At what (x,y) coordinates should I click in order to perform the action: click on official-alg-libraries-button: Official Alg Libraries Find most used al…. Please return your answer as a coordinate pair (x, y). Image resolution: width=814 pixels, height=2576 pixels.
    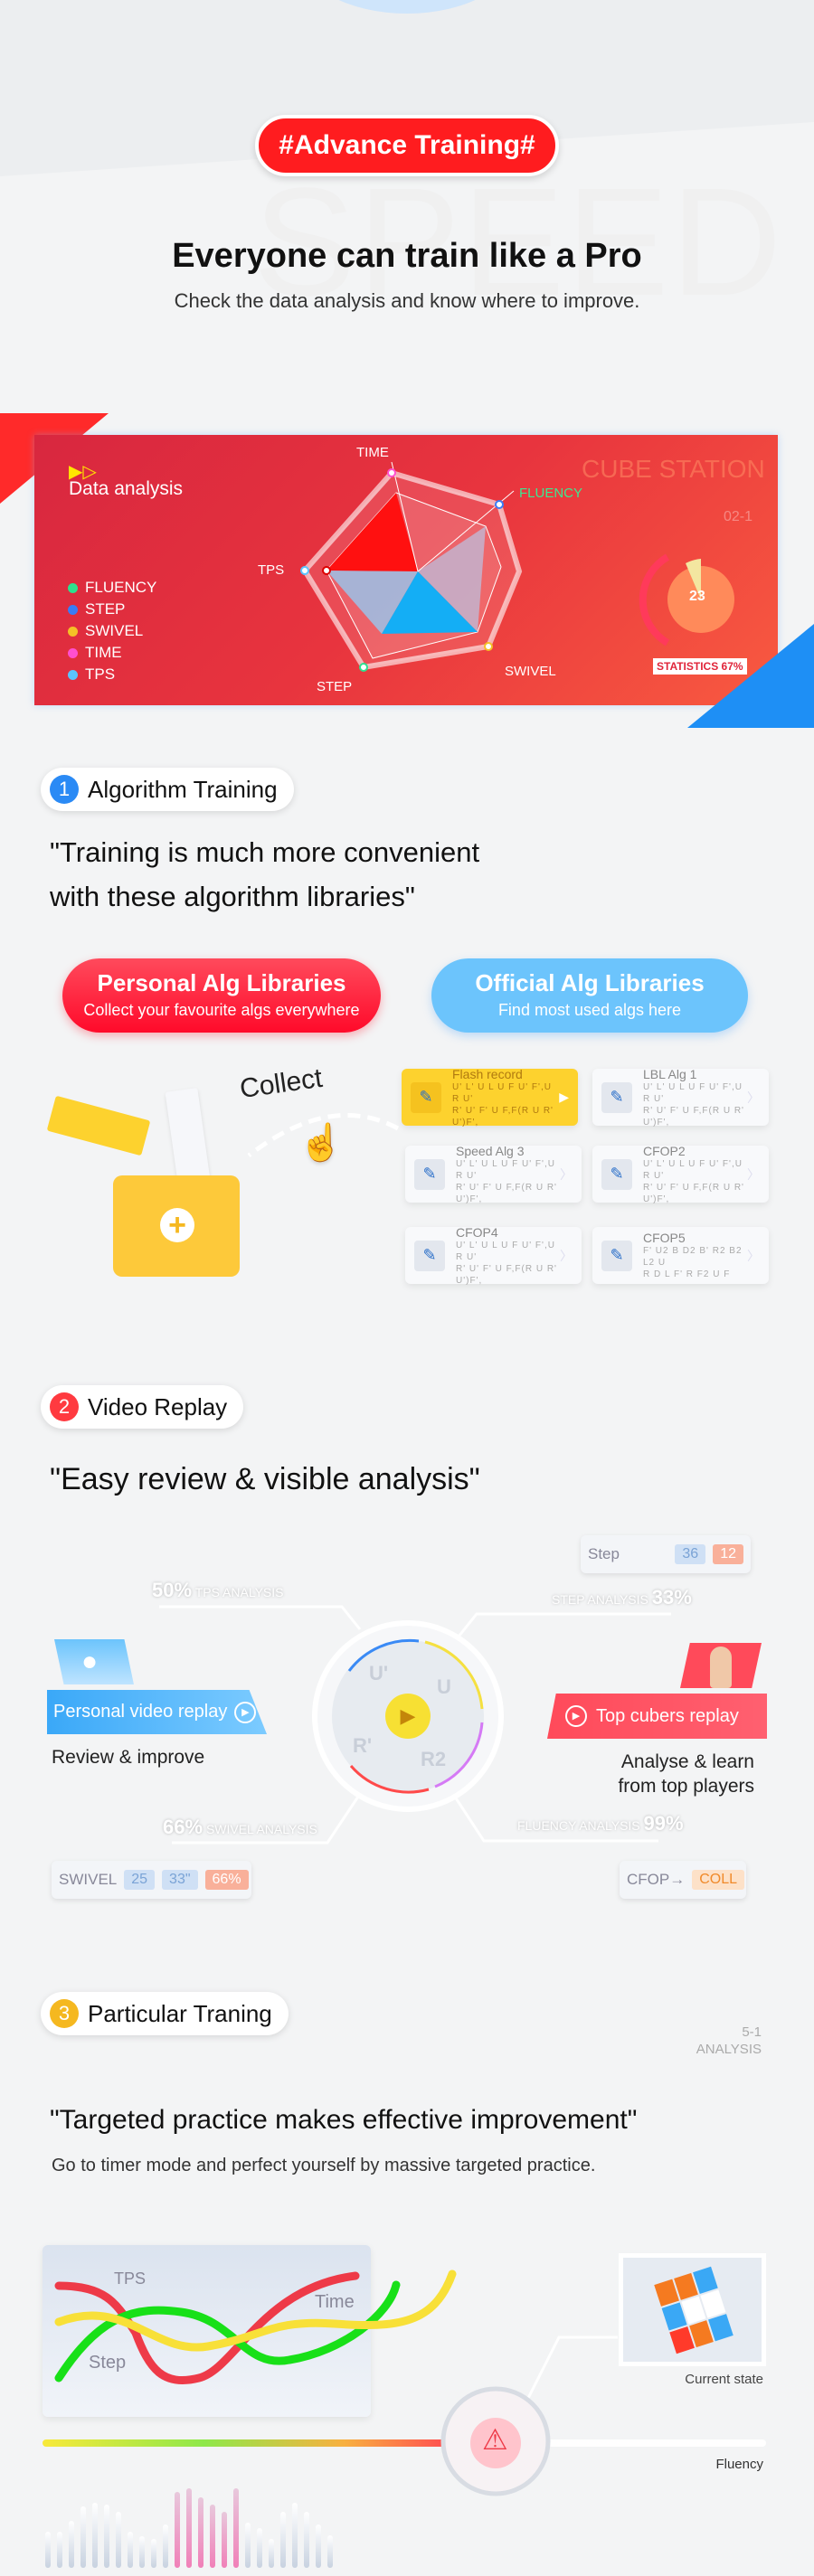
    Looking at the image, I should click on (589, 996).